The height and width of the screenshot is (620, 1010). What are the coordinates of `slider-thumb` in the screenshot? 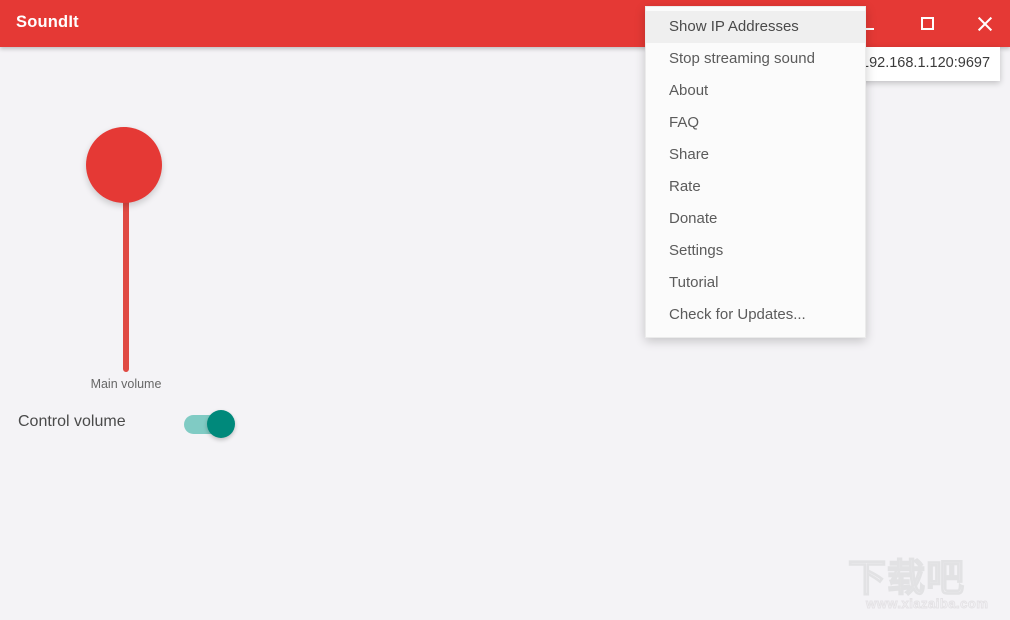 It's located at (124, 165).